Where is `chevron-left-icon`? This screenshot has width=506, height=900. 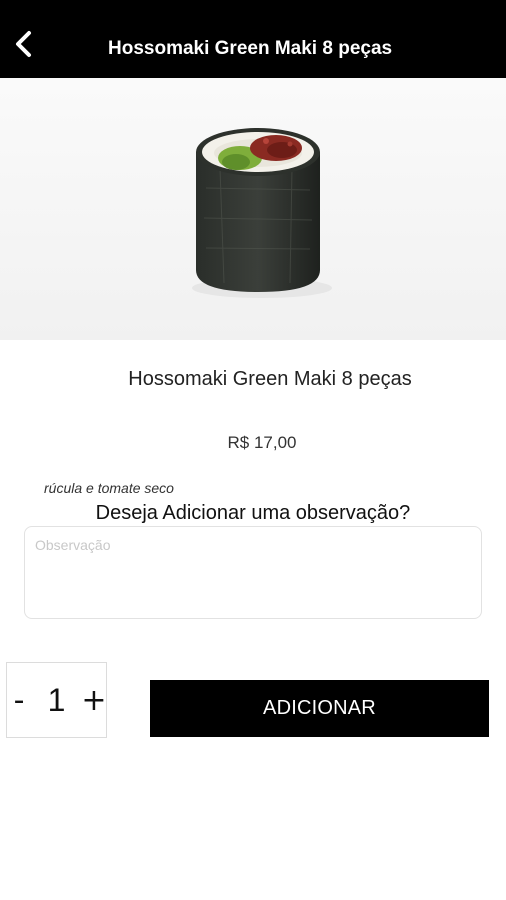 chevron-left-icon is located at coordinates (23, 44).